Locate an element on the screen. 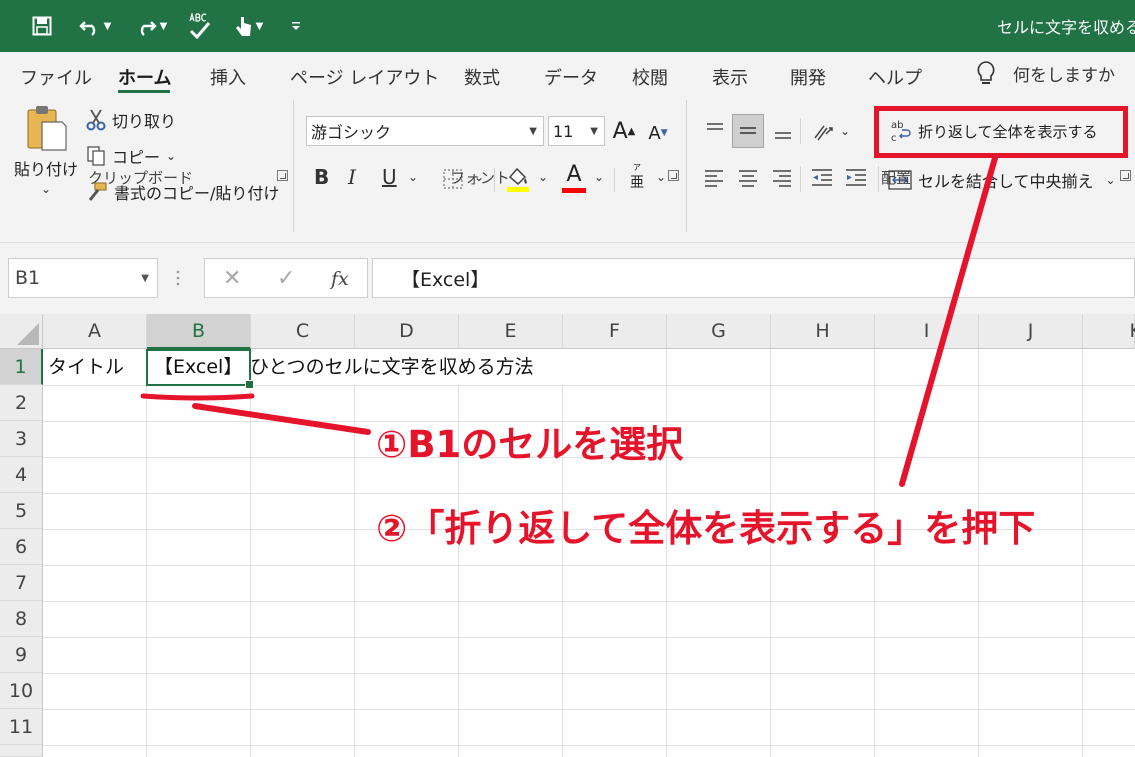 The image size is (1135, 757). underline-mark is located at coordinates (197, 397).